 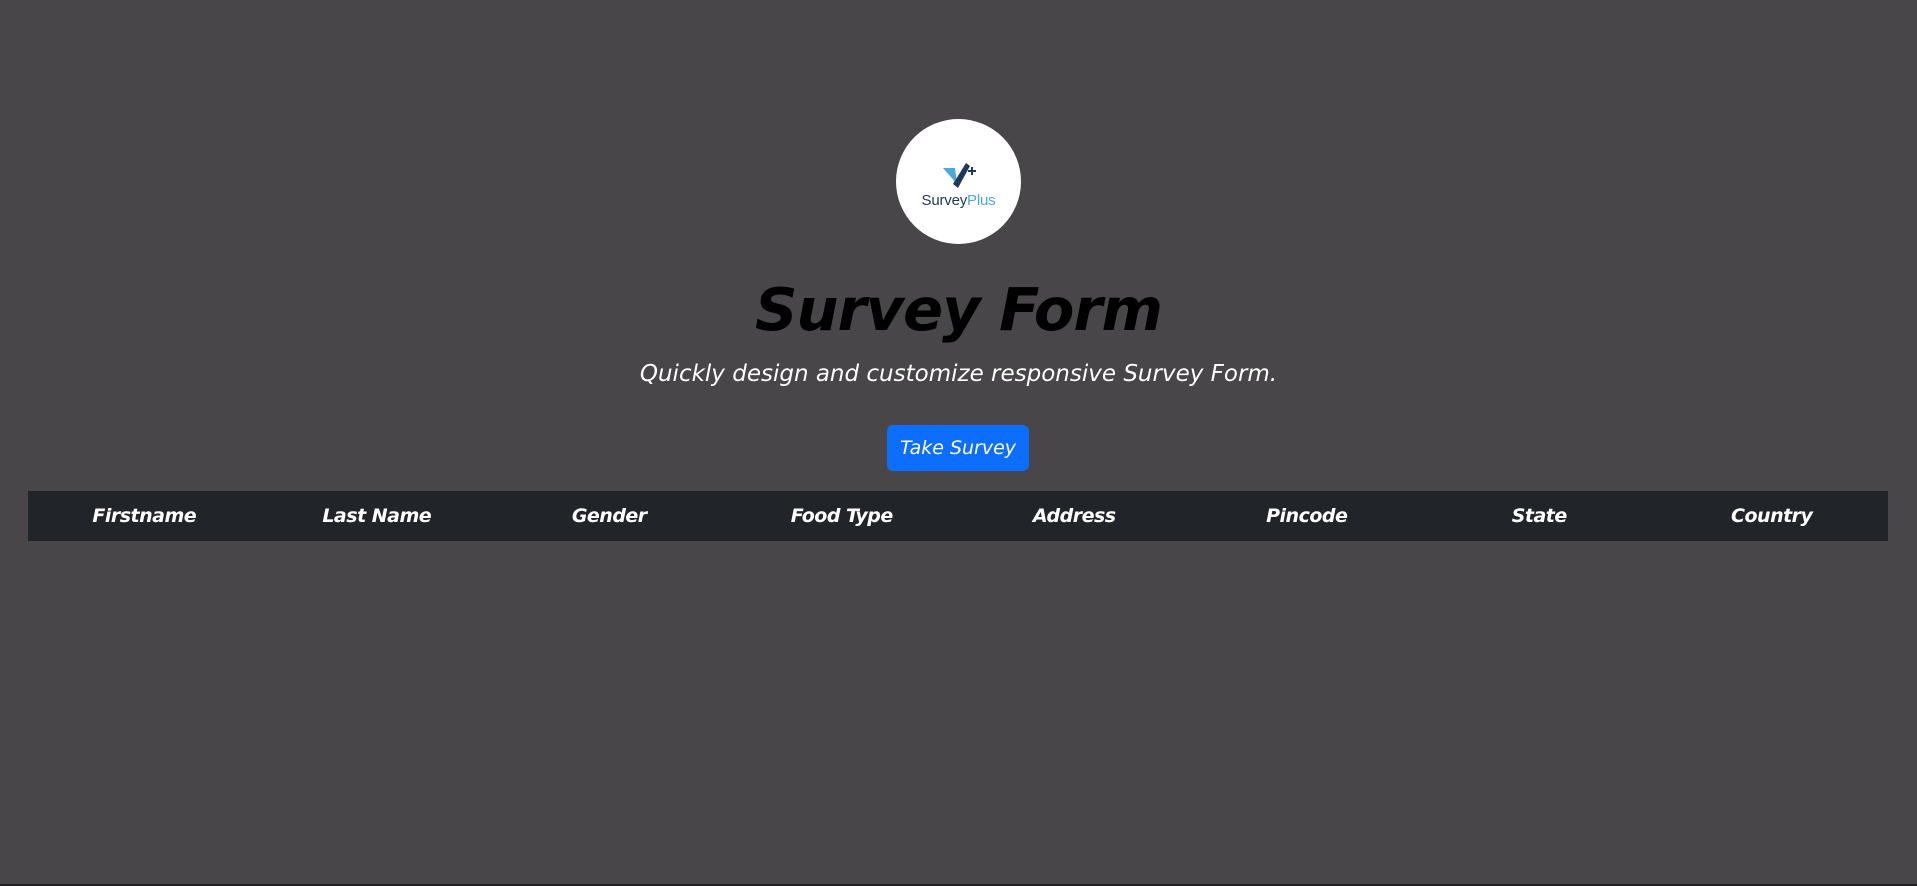 I want to click on column-header-state: State, so click(x=1539, y=516).